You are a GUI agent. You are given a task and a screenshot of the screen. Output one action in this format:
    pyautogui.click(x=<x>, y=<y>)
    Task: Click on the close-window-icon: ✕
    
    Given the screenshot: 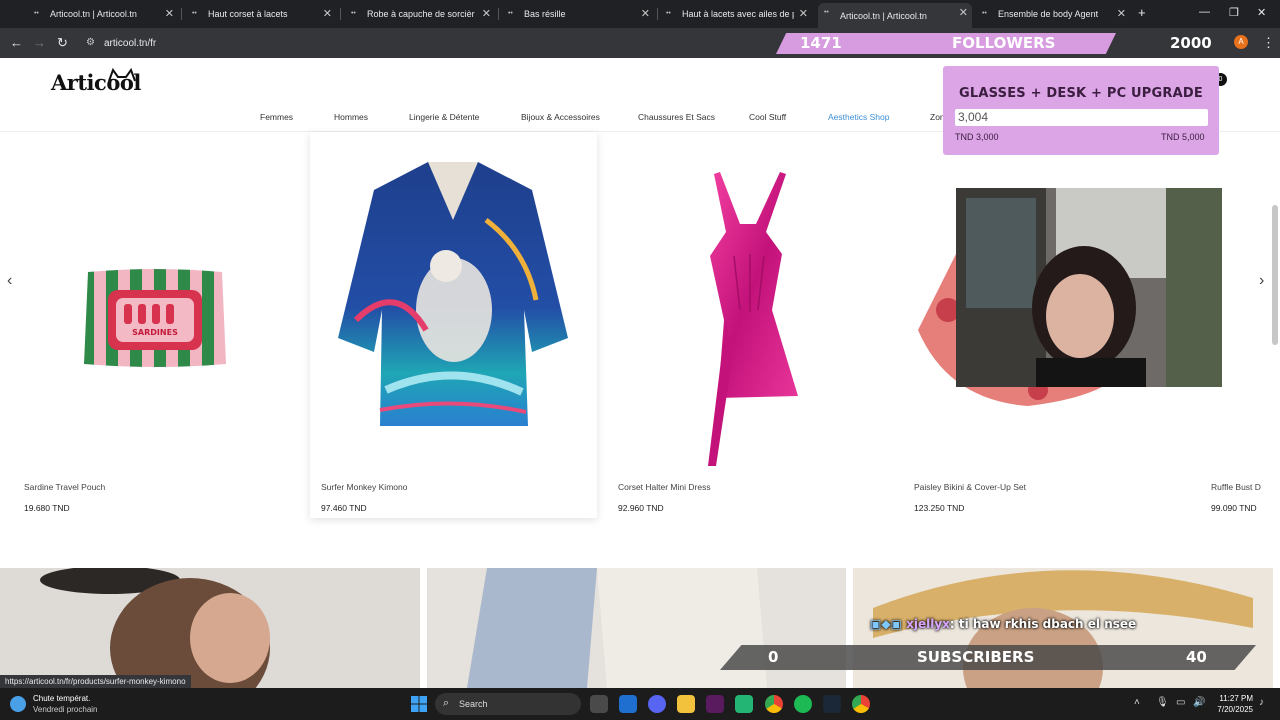 What is the action you would take?
    pyautogui.click(x=1261, y=12)
    